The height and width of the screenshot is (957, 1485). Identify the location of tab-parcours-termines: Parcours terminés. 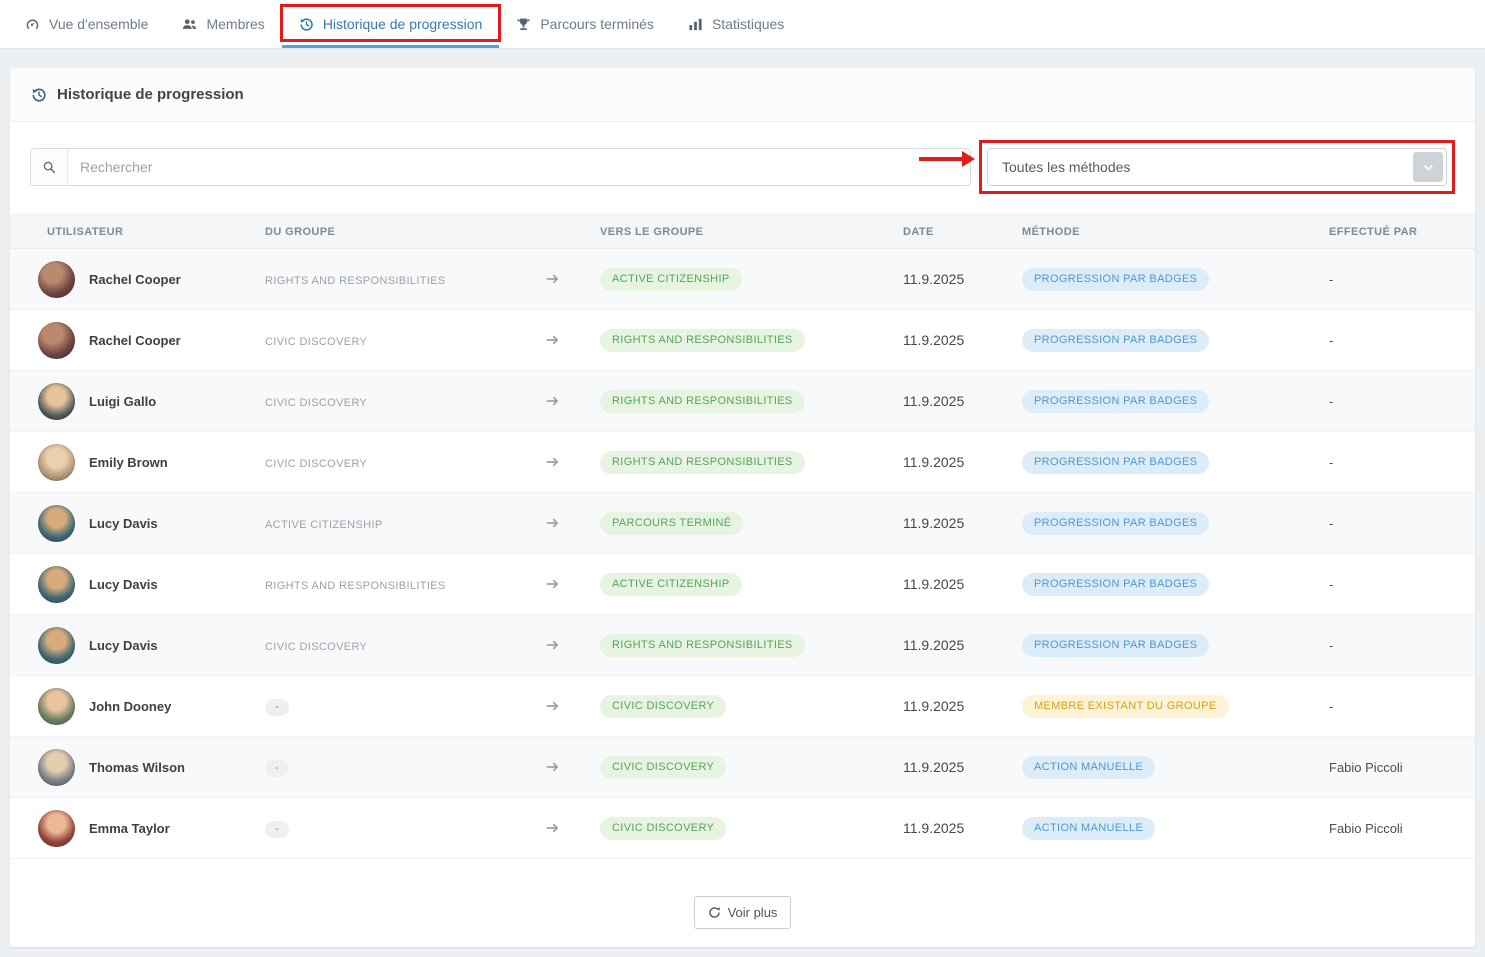
(585, 24).